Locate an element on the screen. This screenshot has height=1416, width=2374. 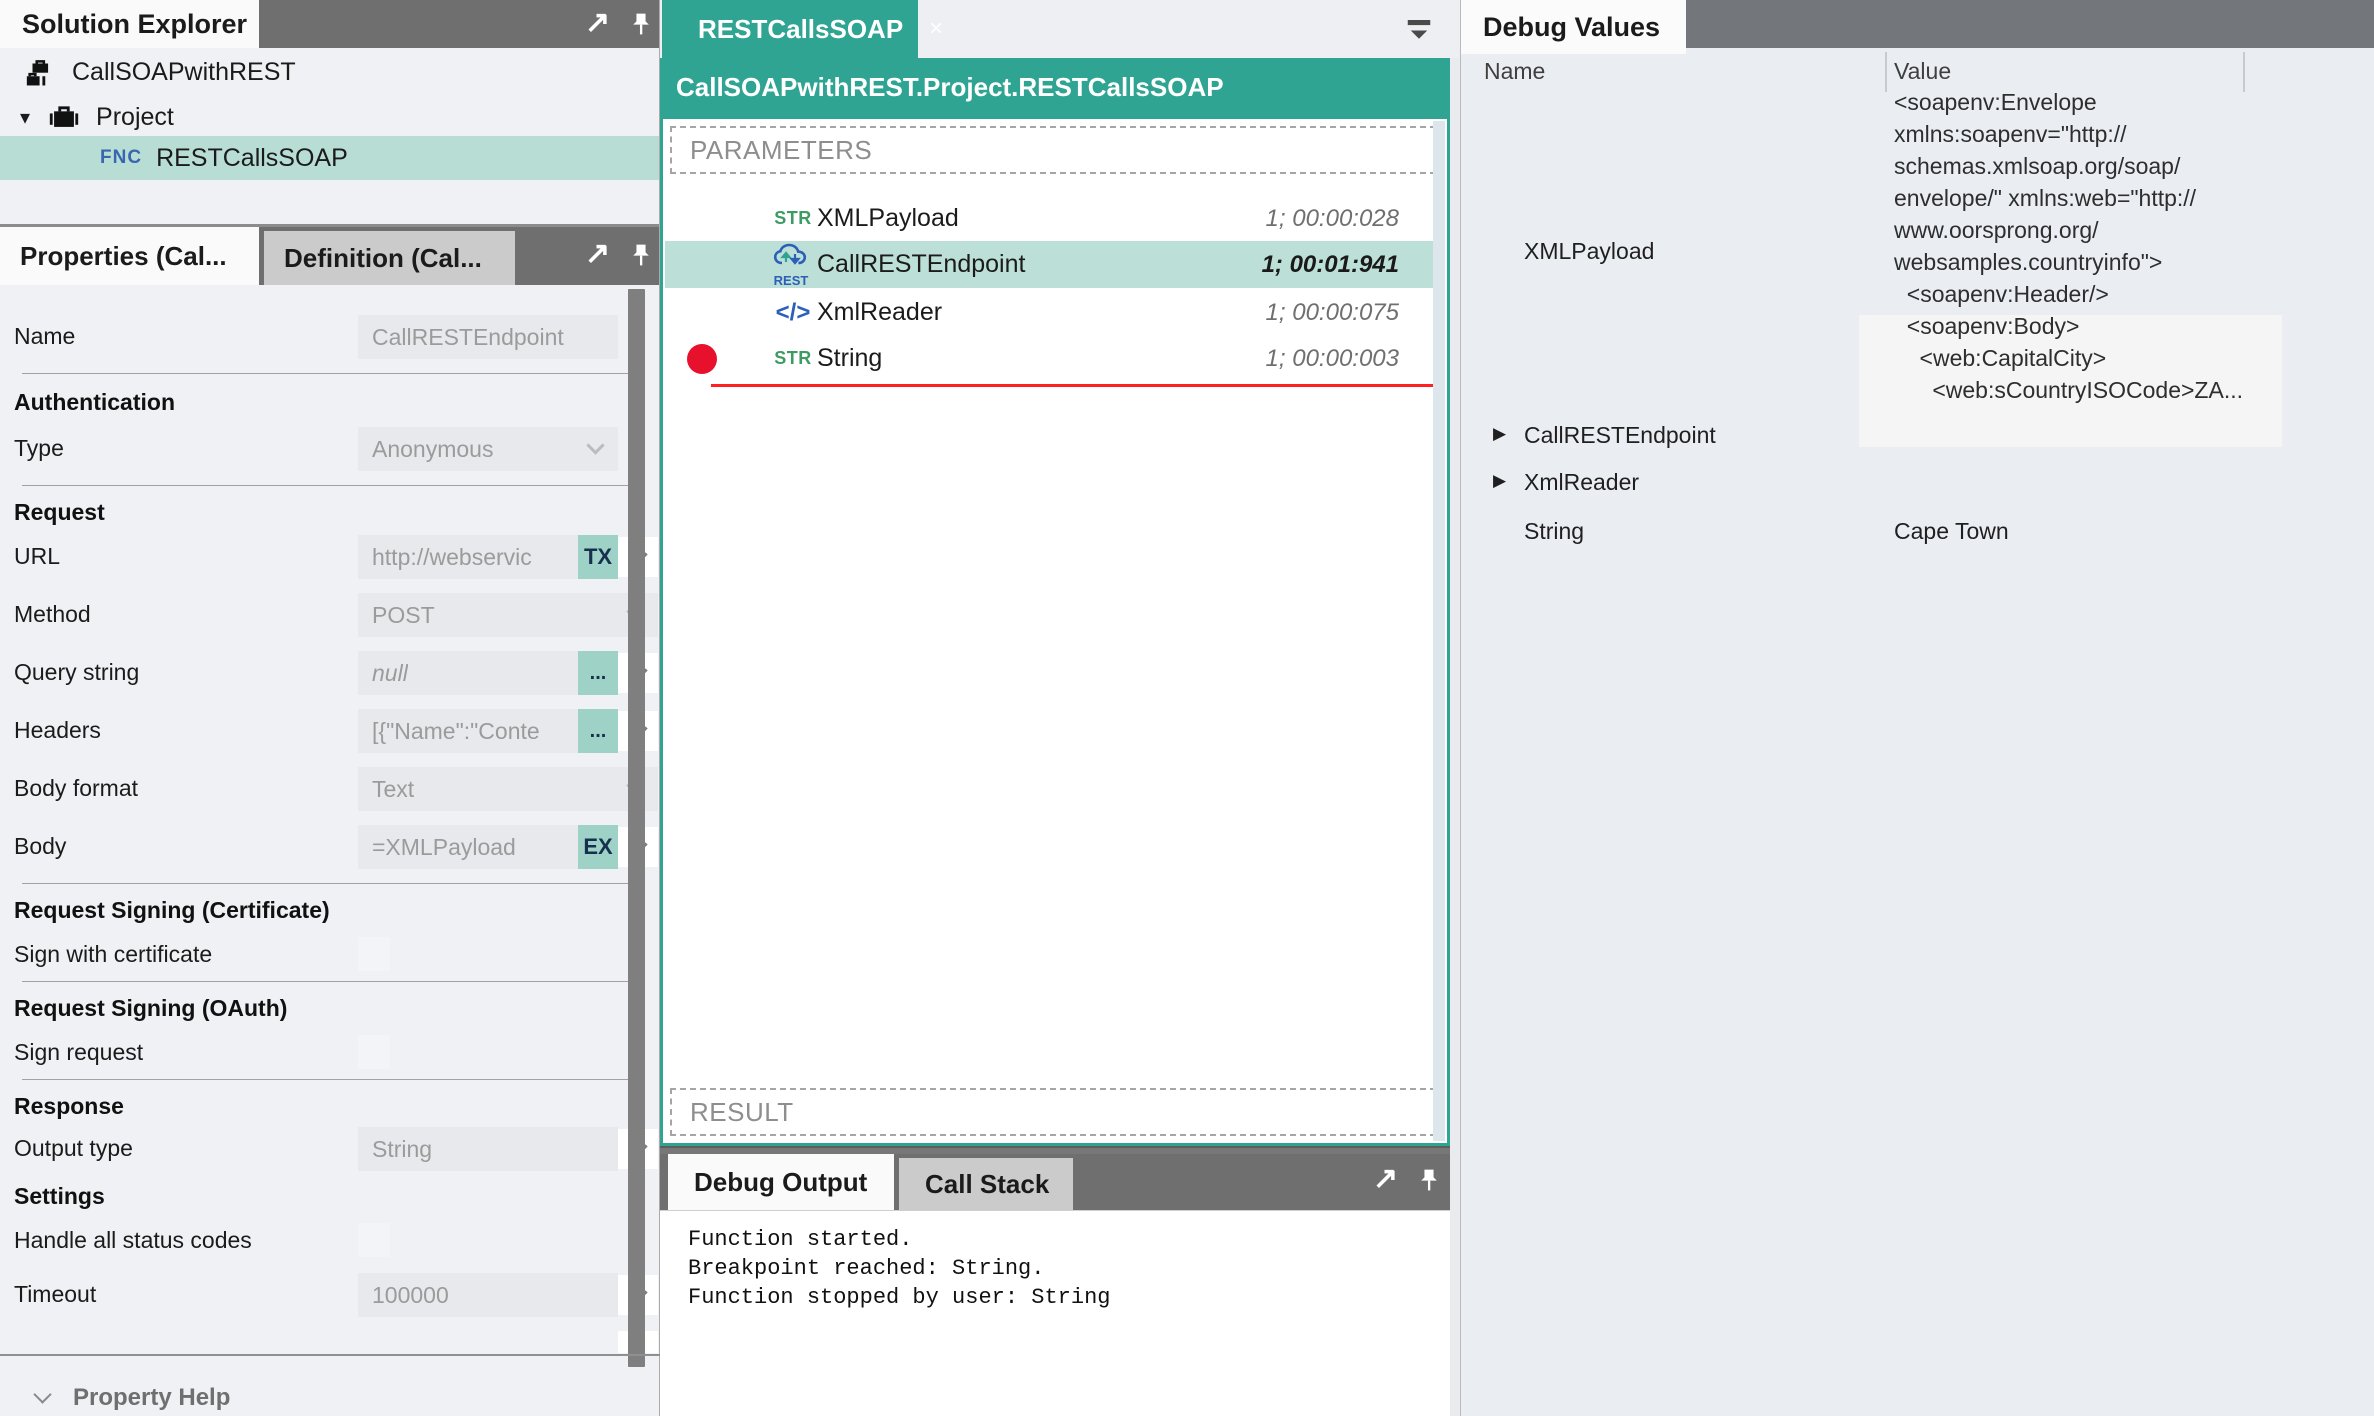
field-value: [{"Name":"Conte is located at coordinates (456, 730).